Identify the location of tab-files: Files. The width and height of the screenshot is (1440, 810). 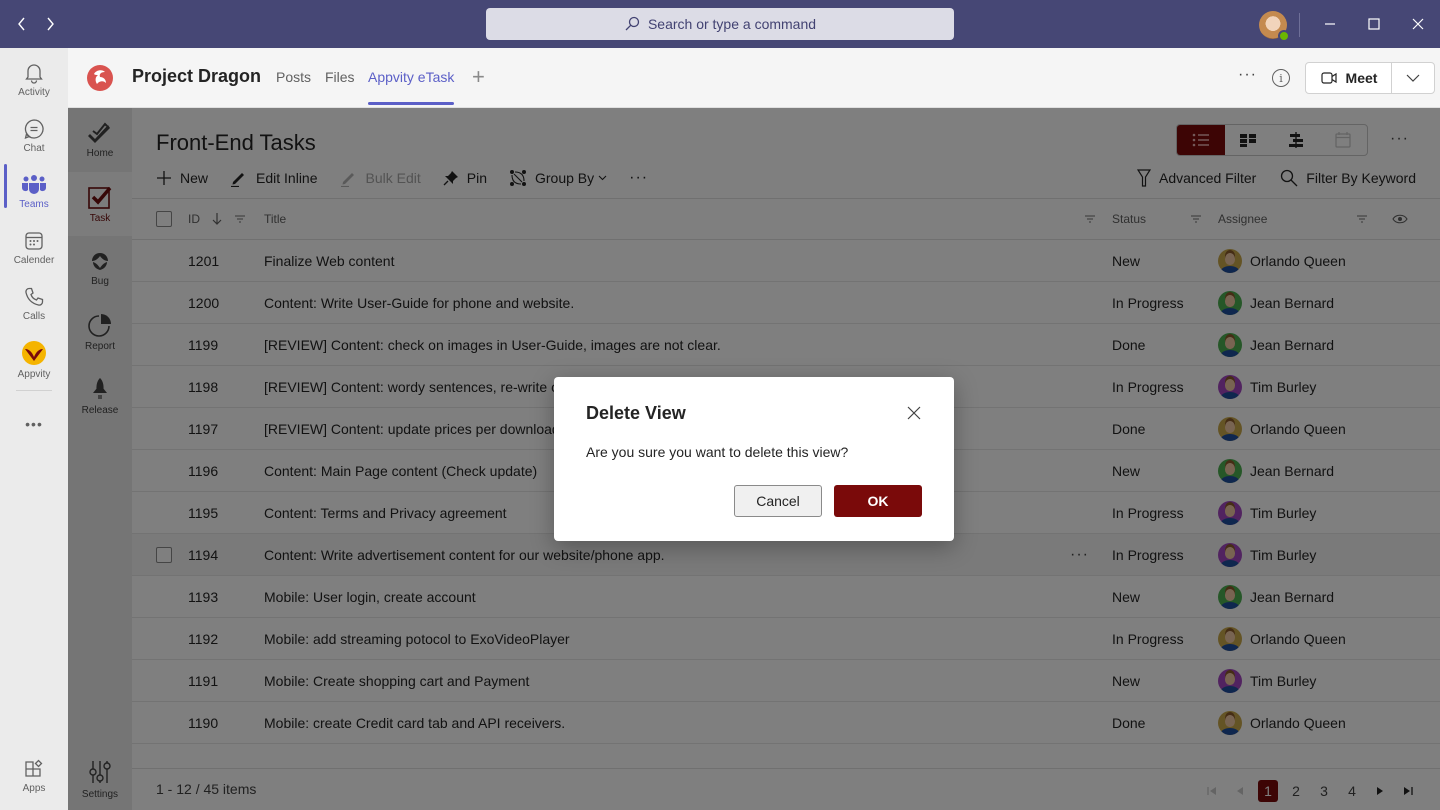
(340, 77).